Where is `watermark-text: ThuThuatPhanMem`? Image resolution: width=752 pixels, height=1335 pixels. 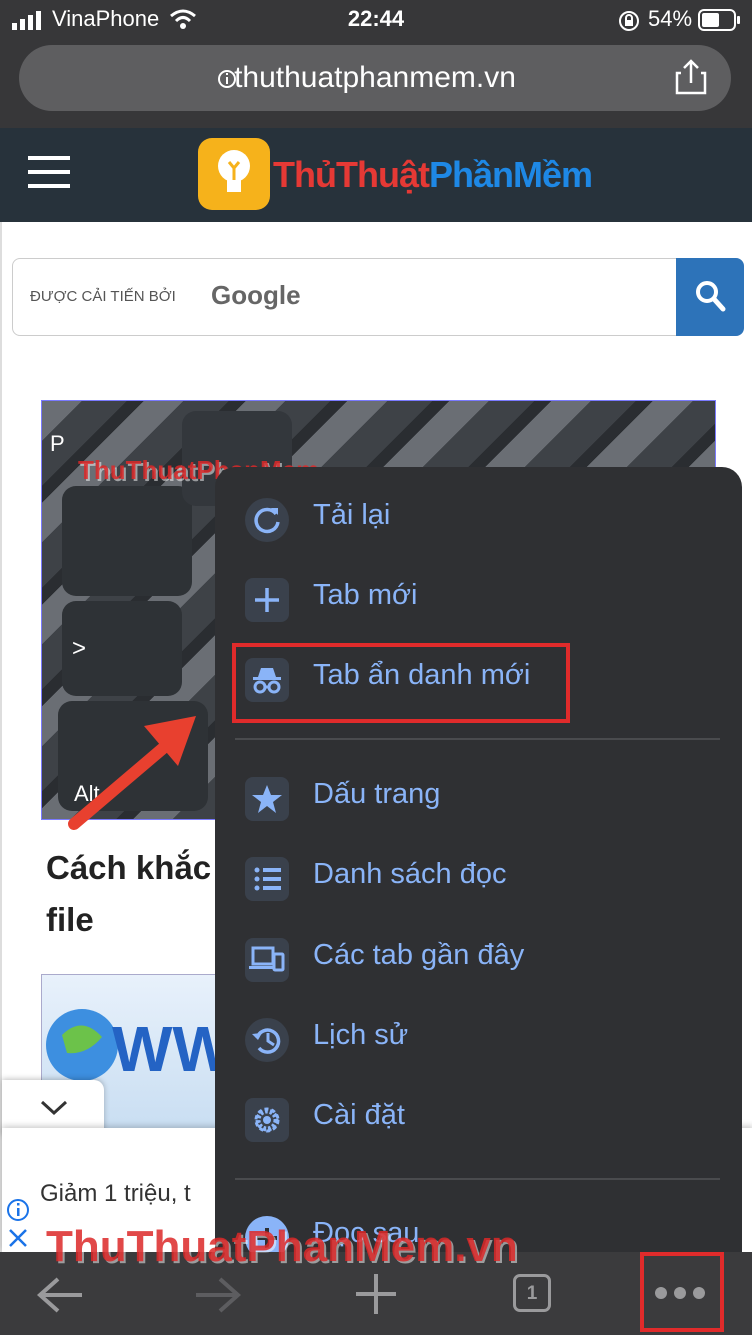
watermark-text: ThuThuatPhanMem is located at coordinates (250, 1246).